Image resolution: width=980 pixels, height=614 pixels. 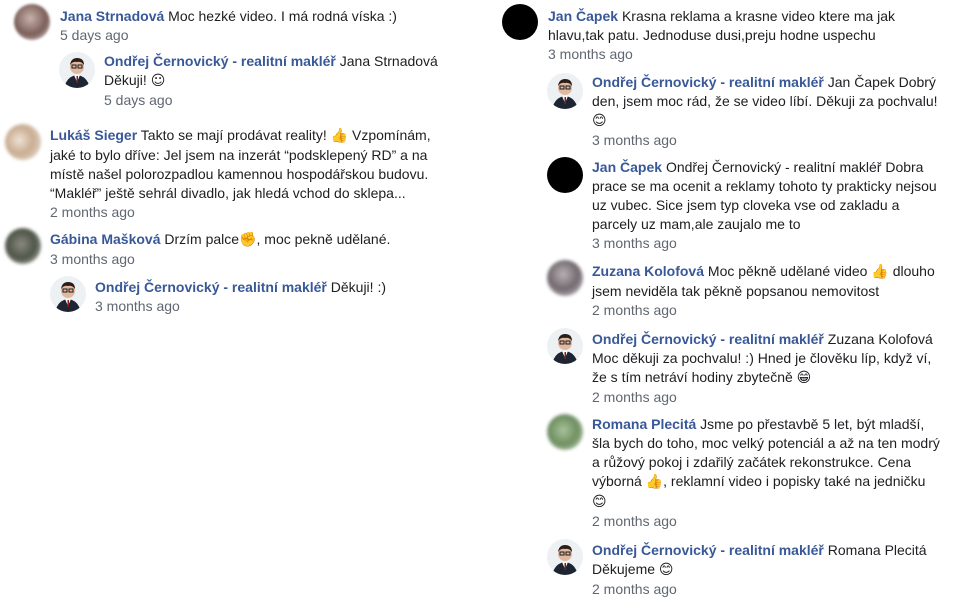 I want to click on comment-text: Vzpomínám,, so click(x=391, y=135).